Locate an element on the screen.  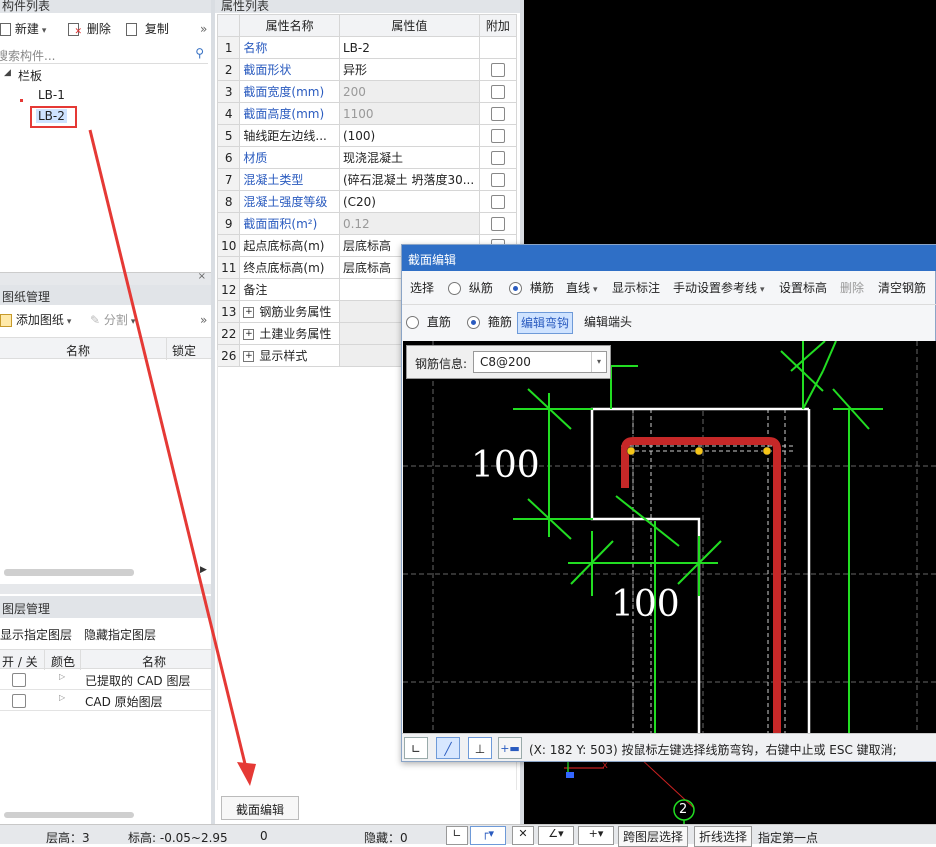
divider is located at coordinates (669, 304).